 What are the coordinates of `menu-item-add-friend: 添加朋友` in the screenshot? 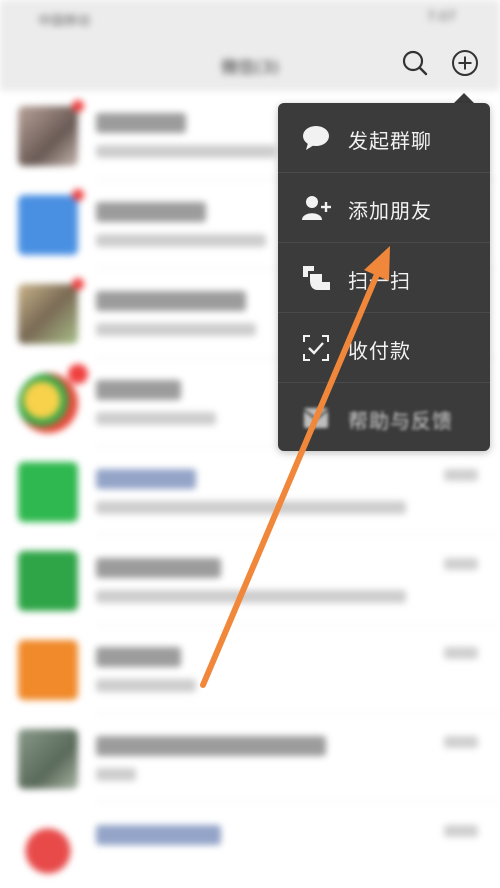 It's located at (384, 208).